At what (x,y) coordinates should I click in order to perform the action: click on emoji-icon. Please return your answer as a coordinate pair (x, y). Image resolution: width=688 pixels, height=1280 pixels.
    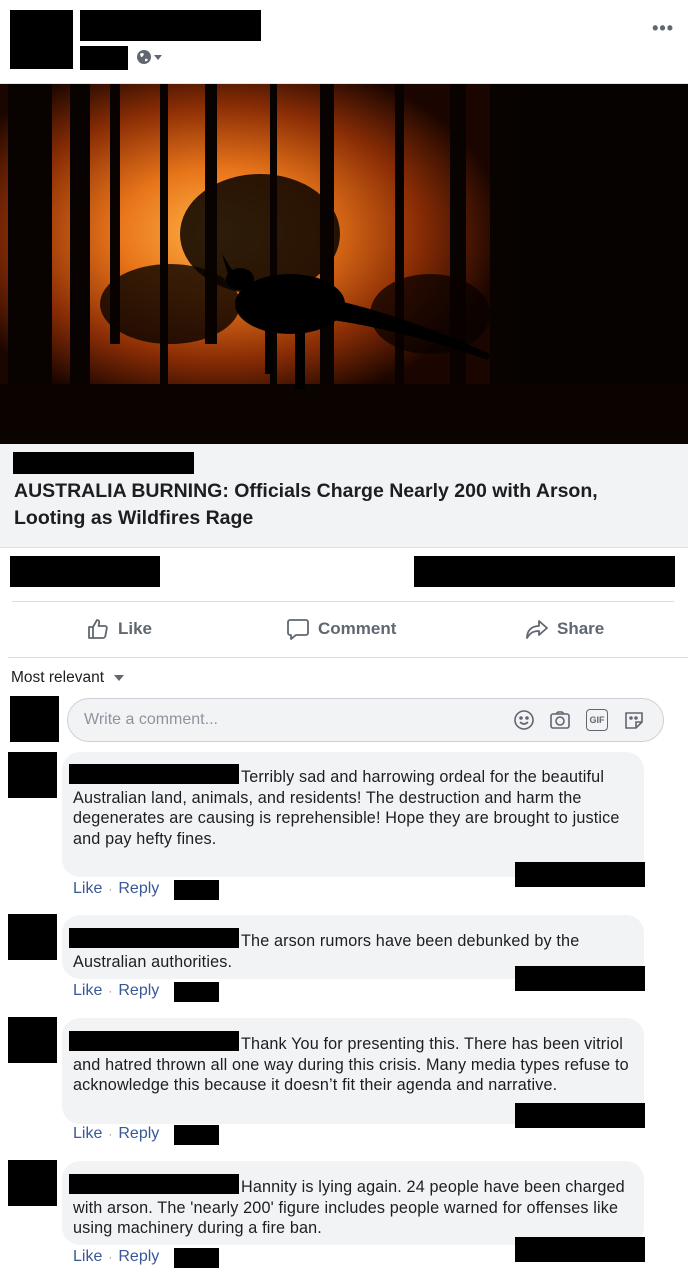
    Looking at the image, I should click on (524, 720).